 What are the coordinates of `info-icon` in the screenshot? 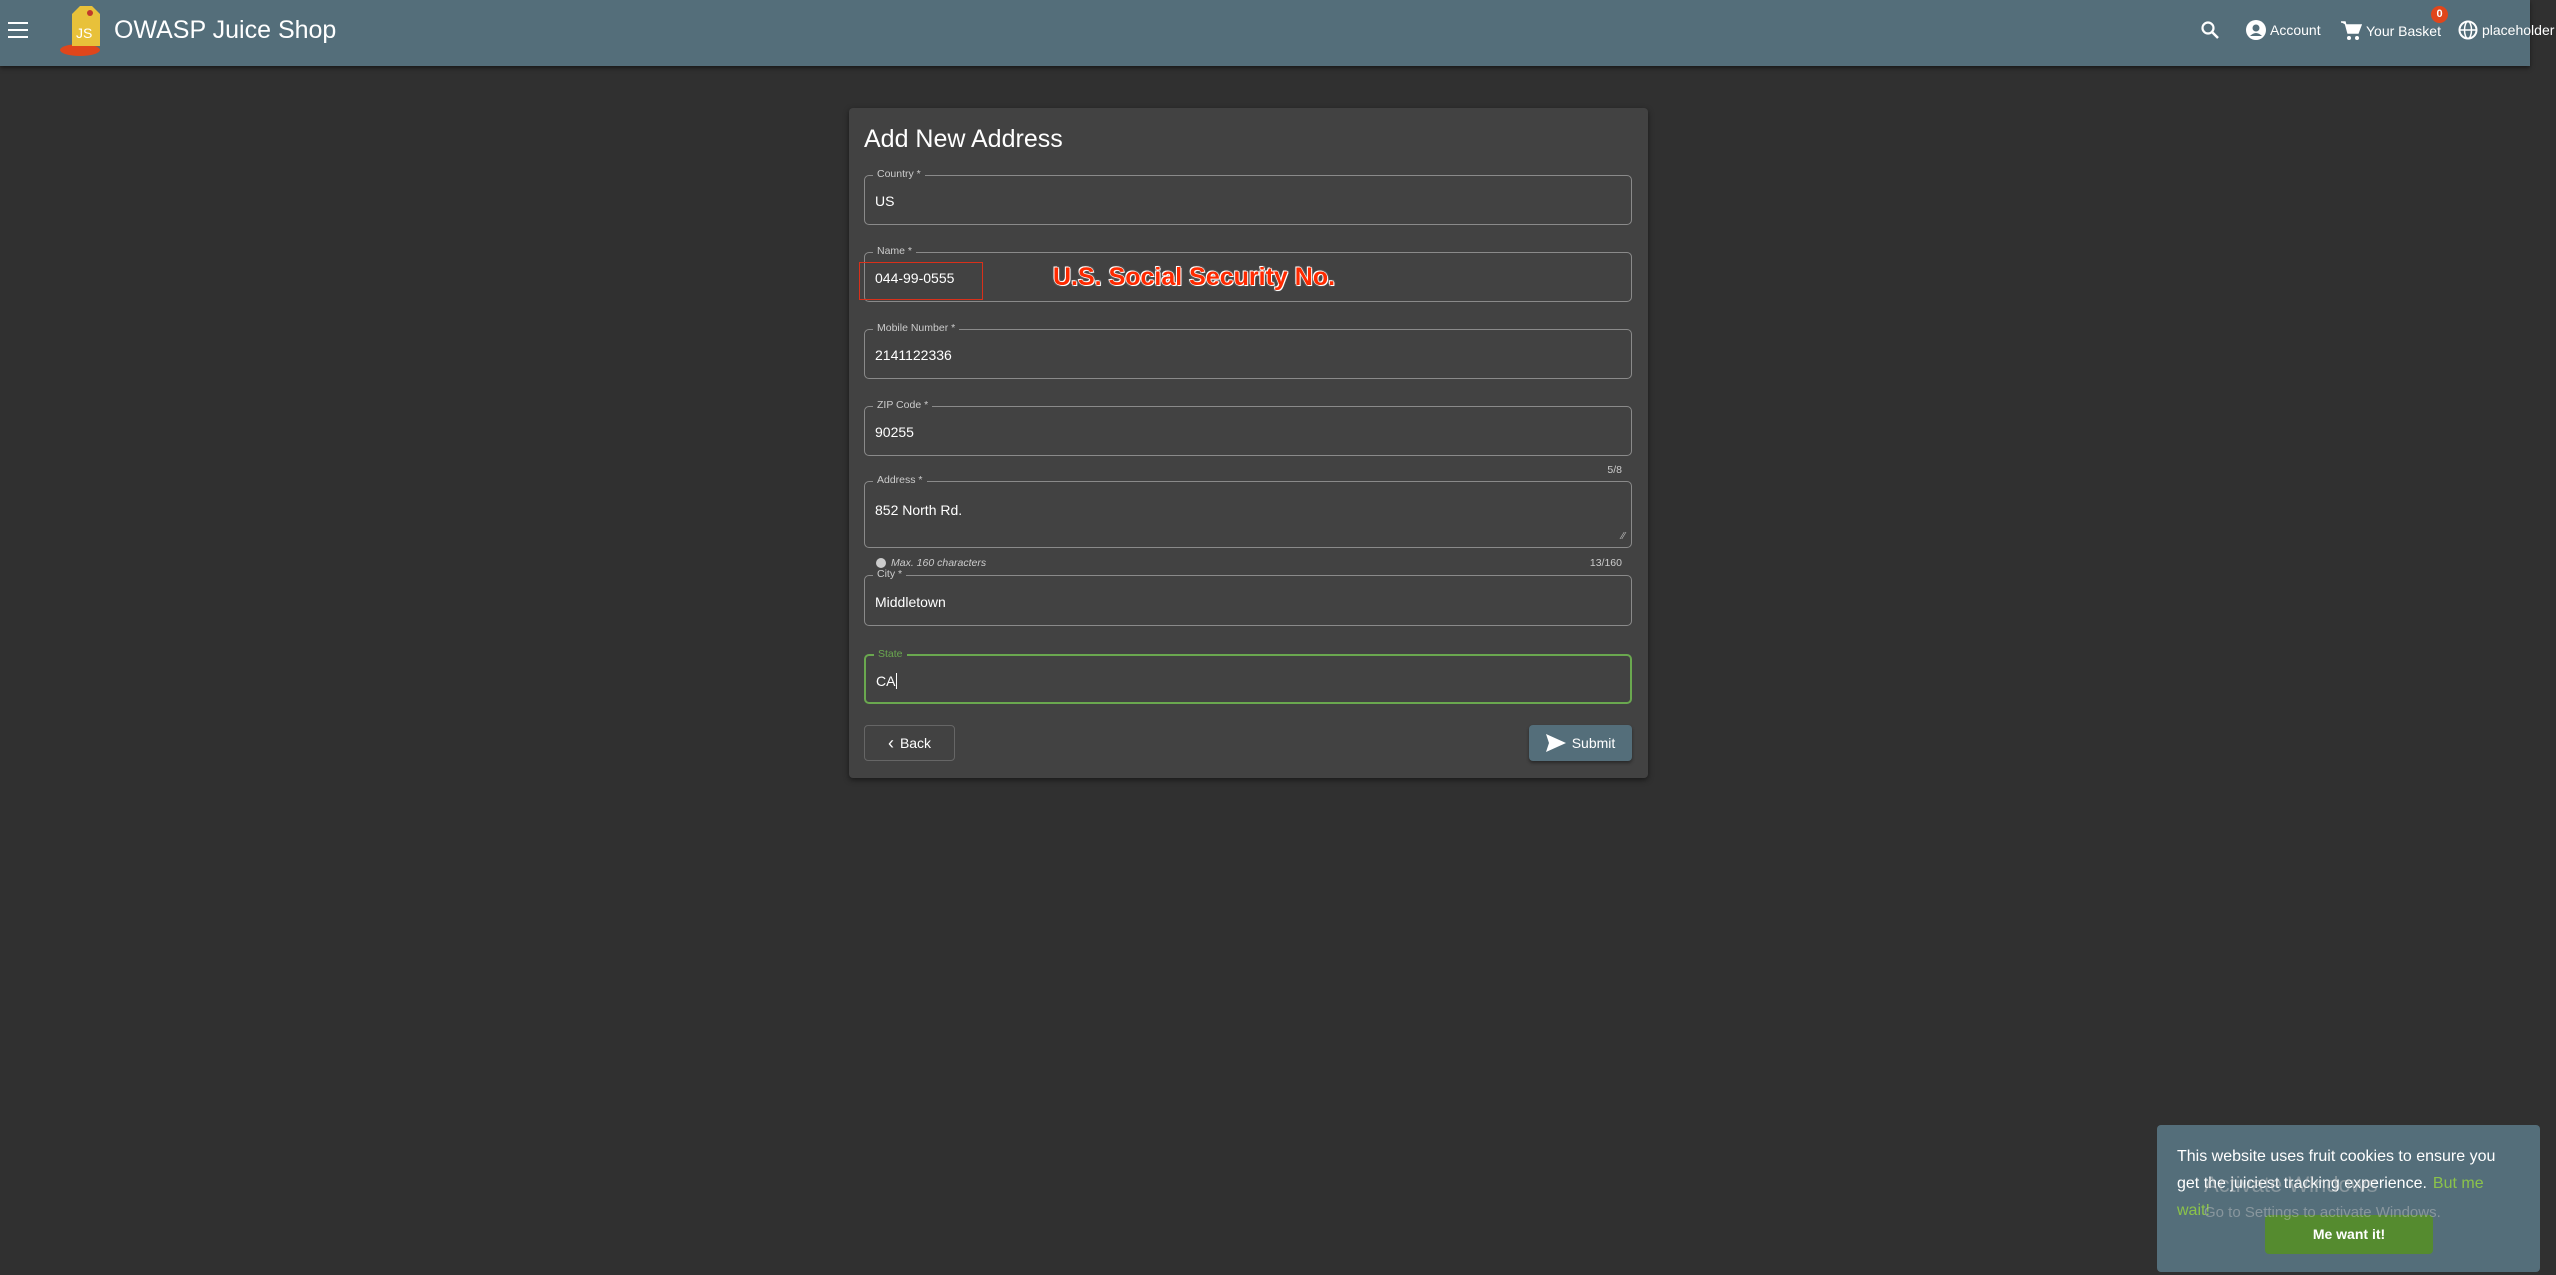 It's located at (881, 563).